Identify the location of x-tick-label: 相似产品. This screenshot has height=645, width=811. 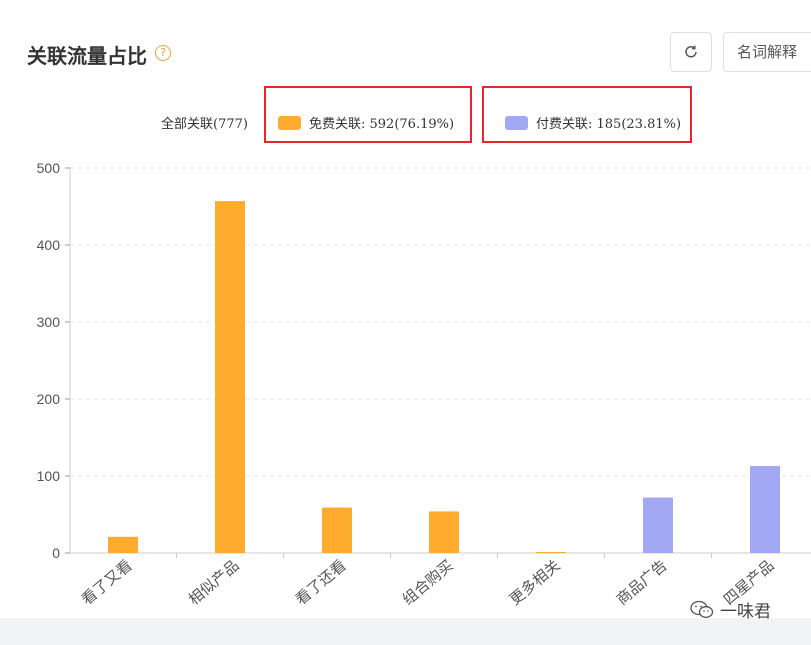
(214, 582).